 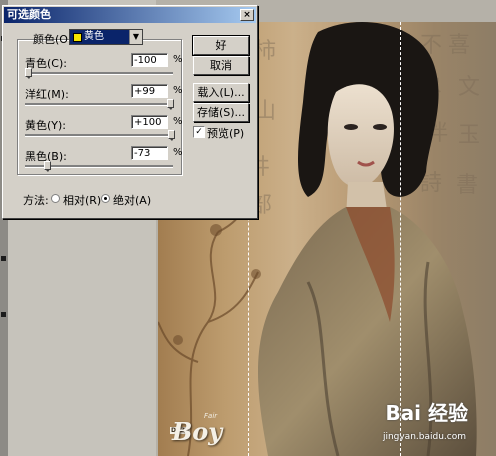 What do you see at coordinates (48, 166) in the screenshot?
I see `black-slider-thumb` at bounding box center [48, 166].